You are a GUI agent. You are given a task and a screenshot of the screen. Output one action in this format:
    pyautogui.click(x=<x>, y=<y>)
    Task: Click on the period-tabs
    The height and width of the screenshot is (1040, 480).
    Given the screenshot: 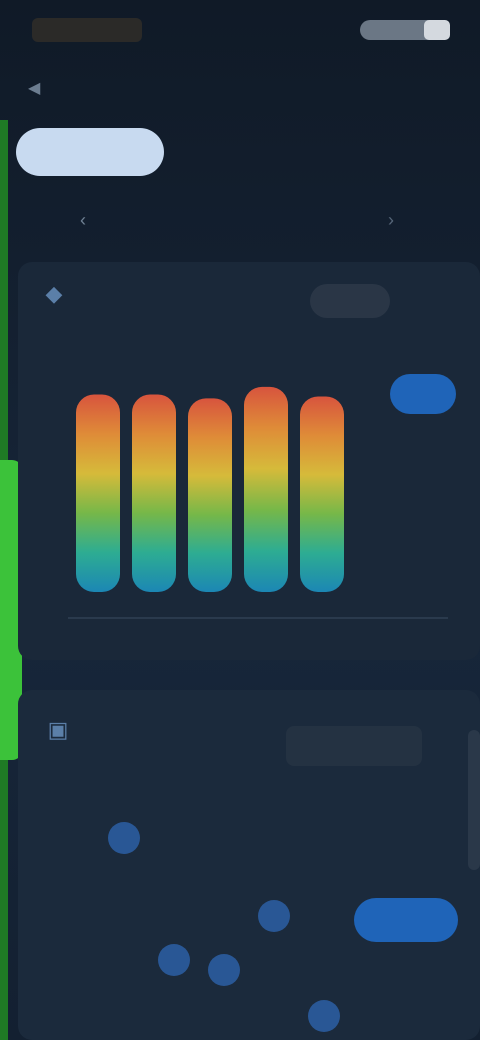 What is the action you would take?
    pyautogui.click(x=241, y=152)
    